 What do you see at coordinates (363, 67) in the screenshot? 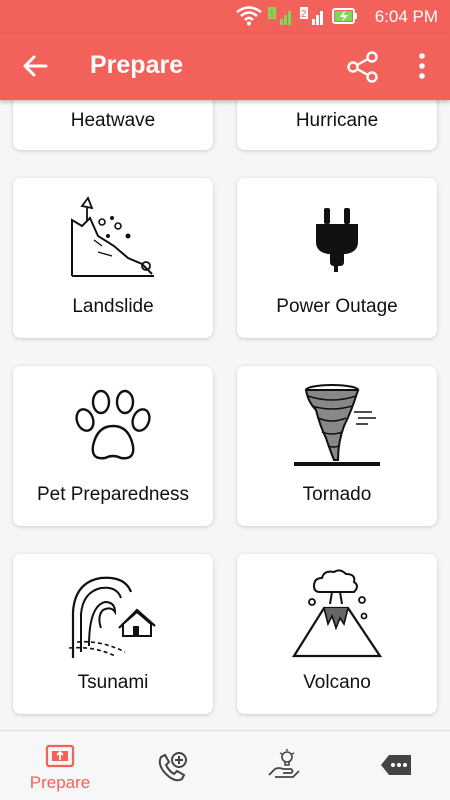
I see `share-icon` at bounding box center [363, 67].